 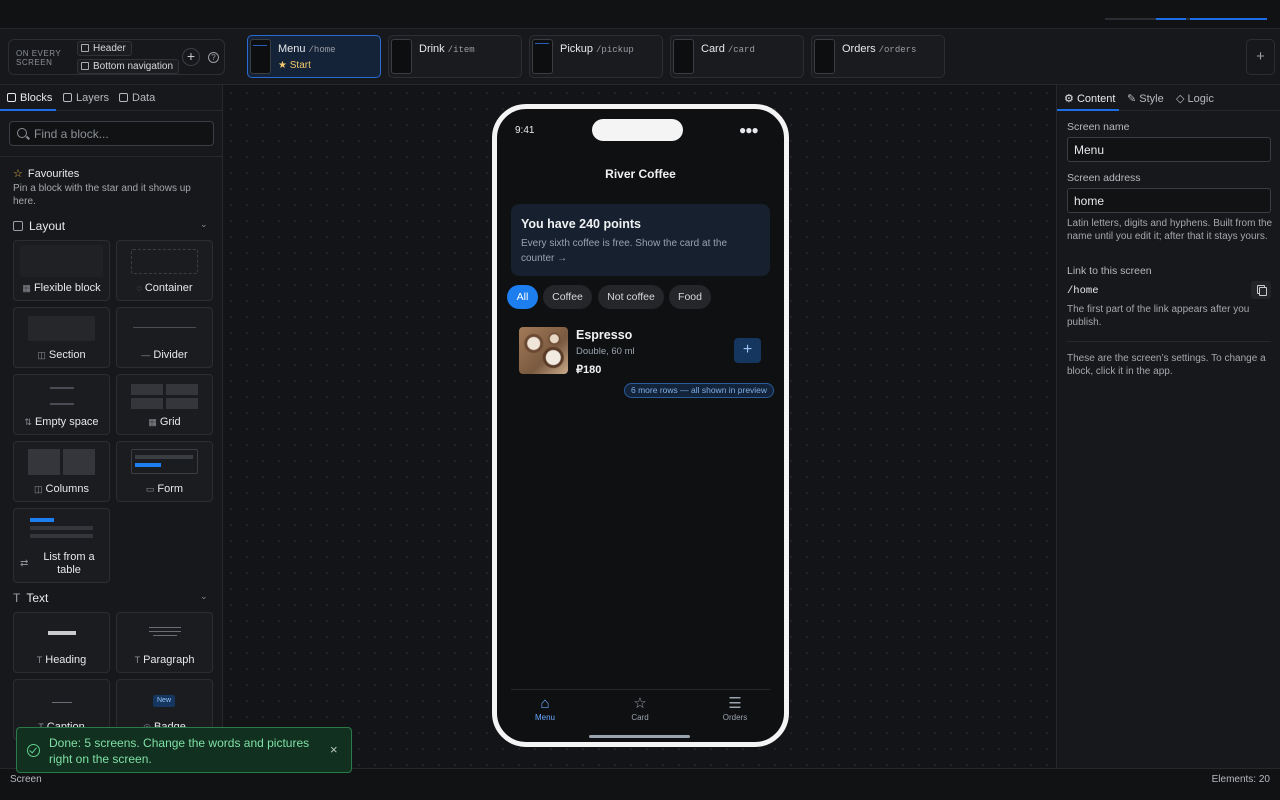 I want to click on help-icon: ?, so click(x=213, y=57).